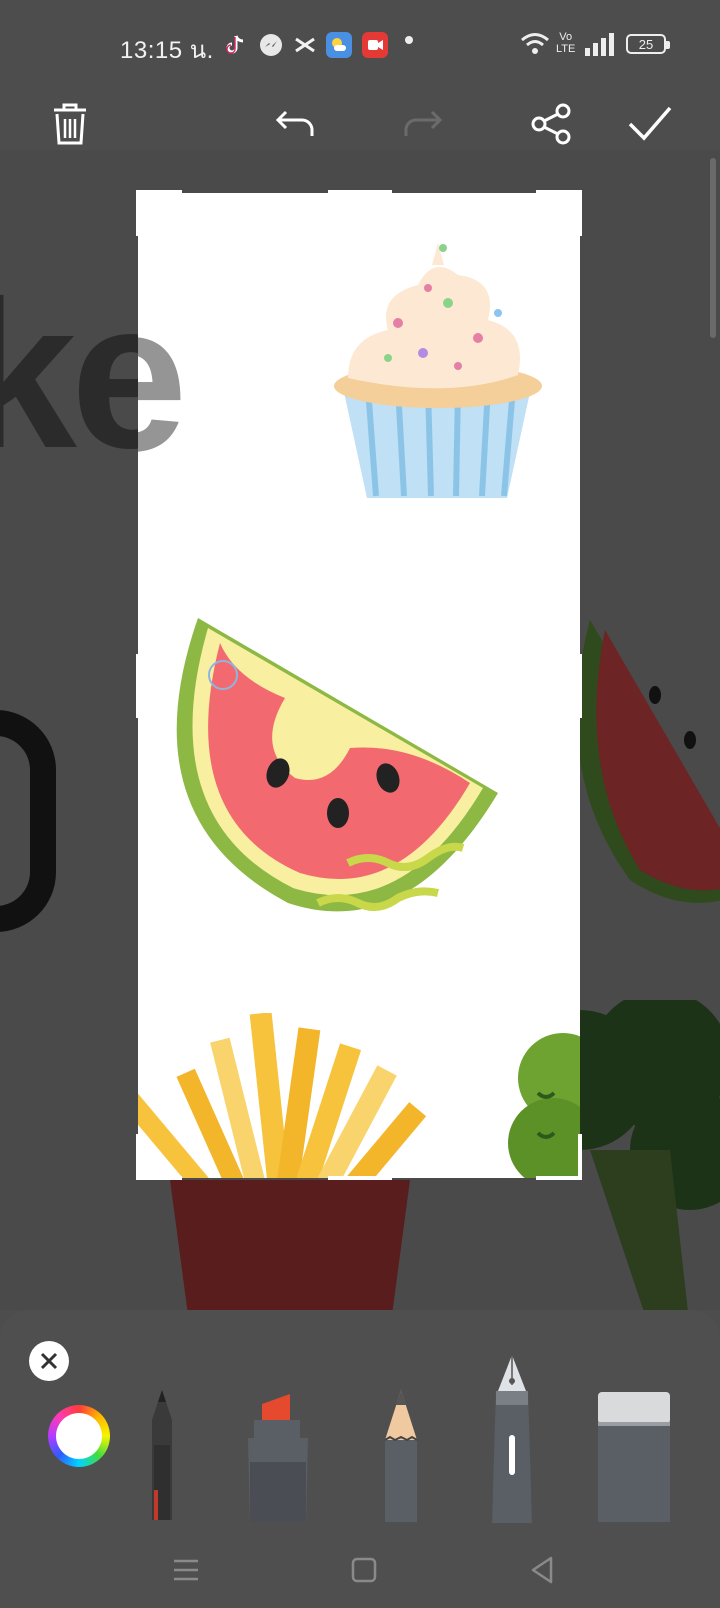 The width and height of the screenshot is (720, 1608). I want to click on crop-handle-top-right, so click(559, 192).